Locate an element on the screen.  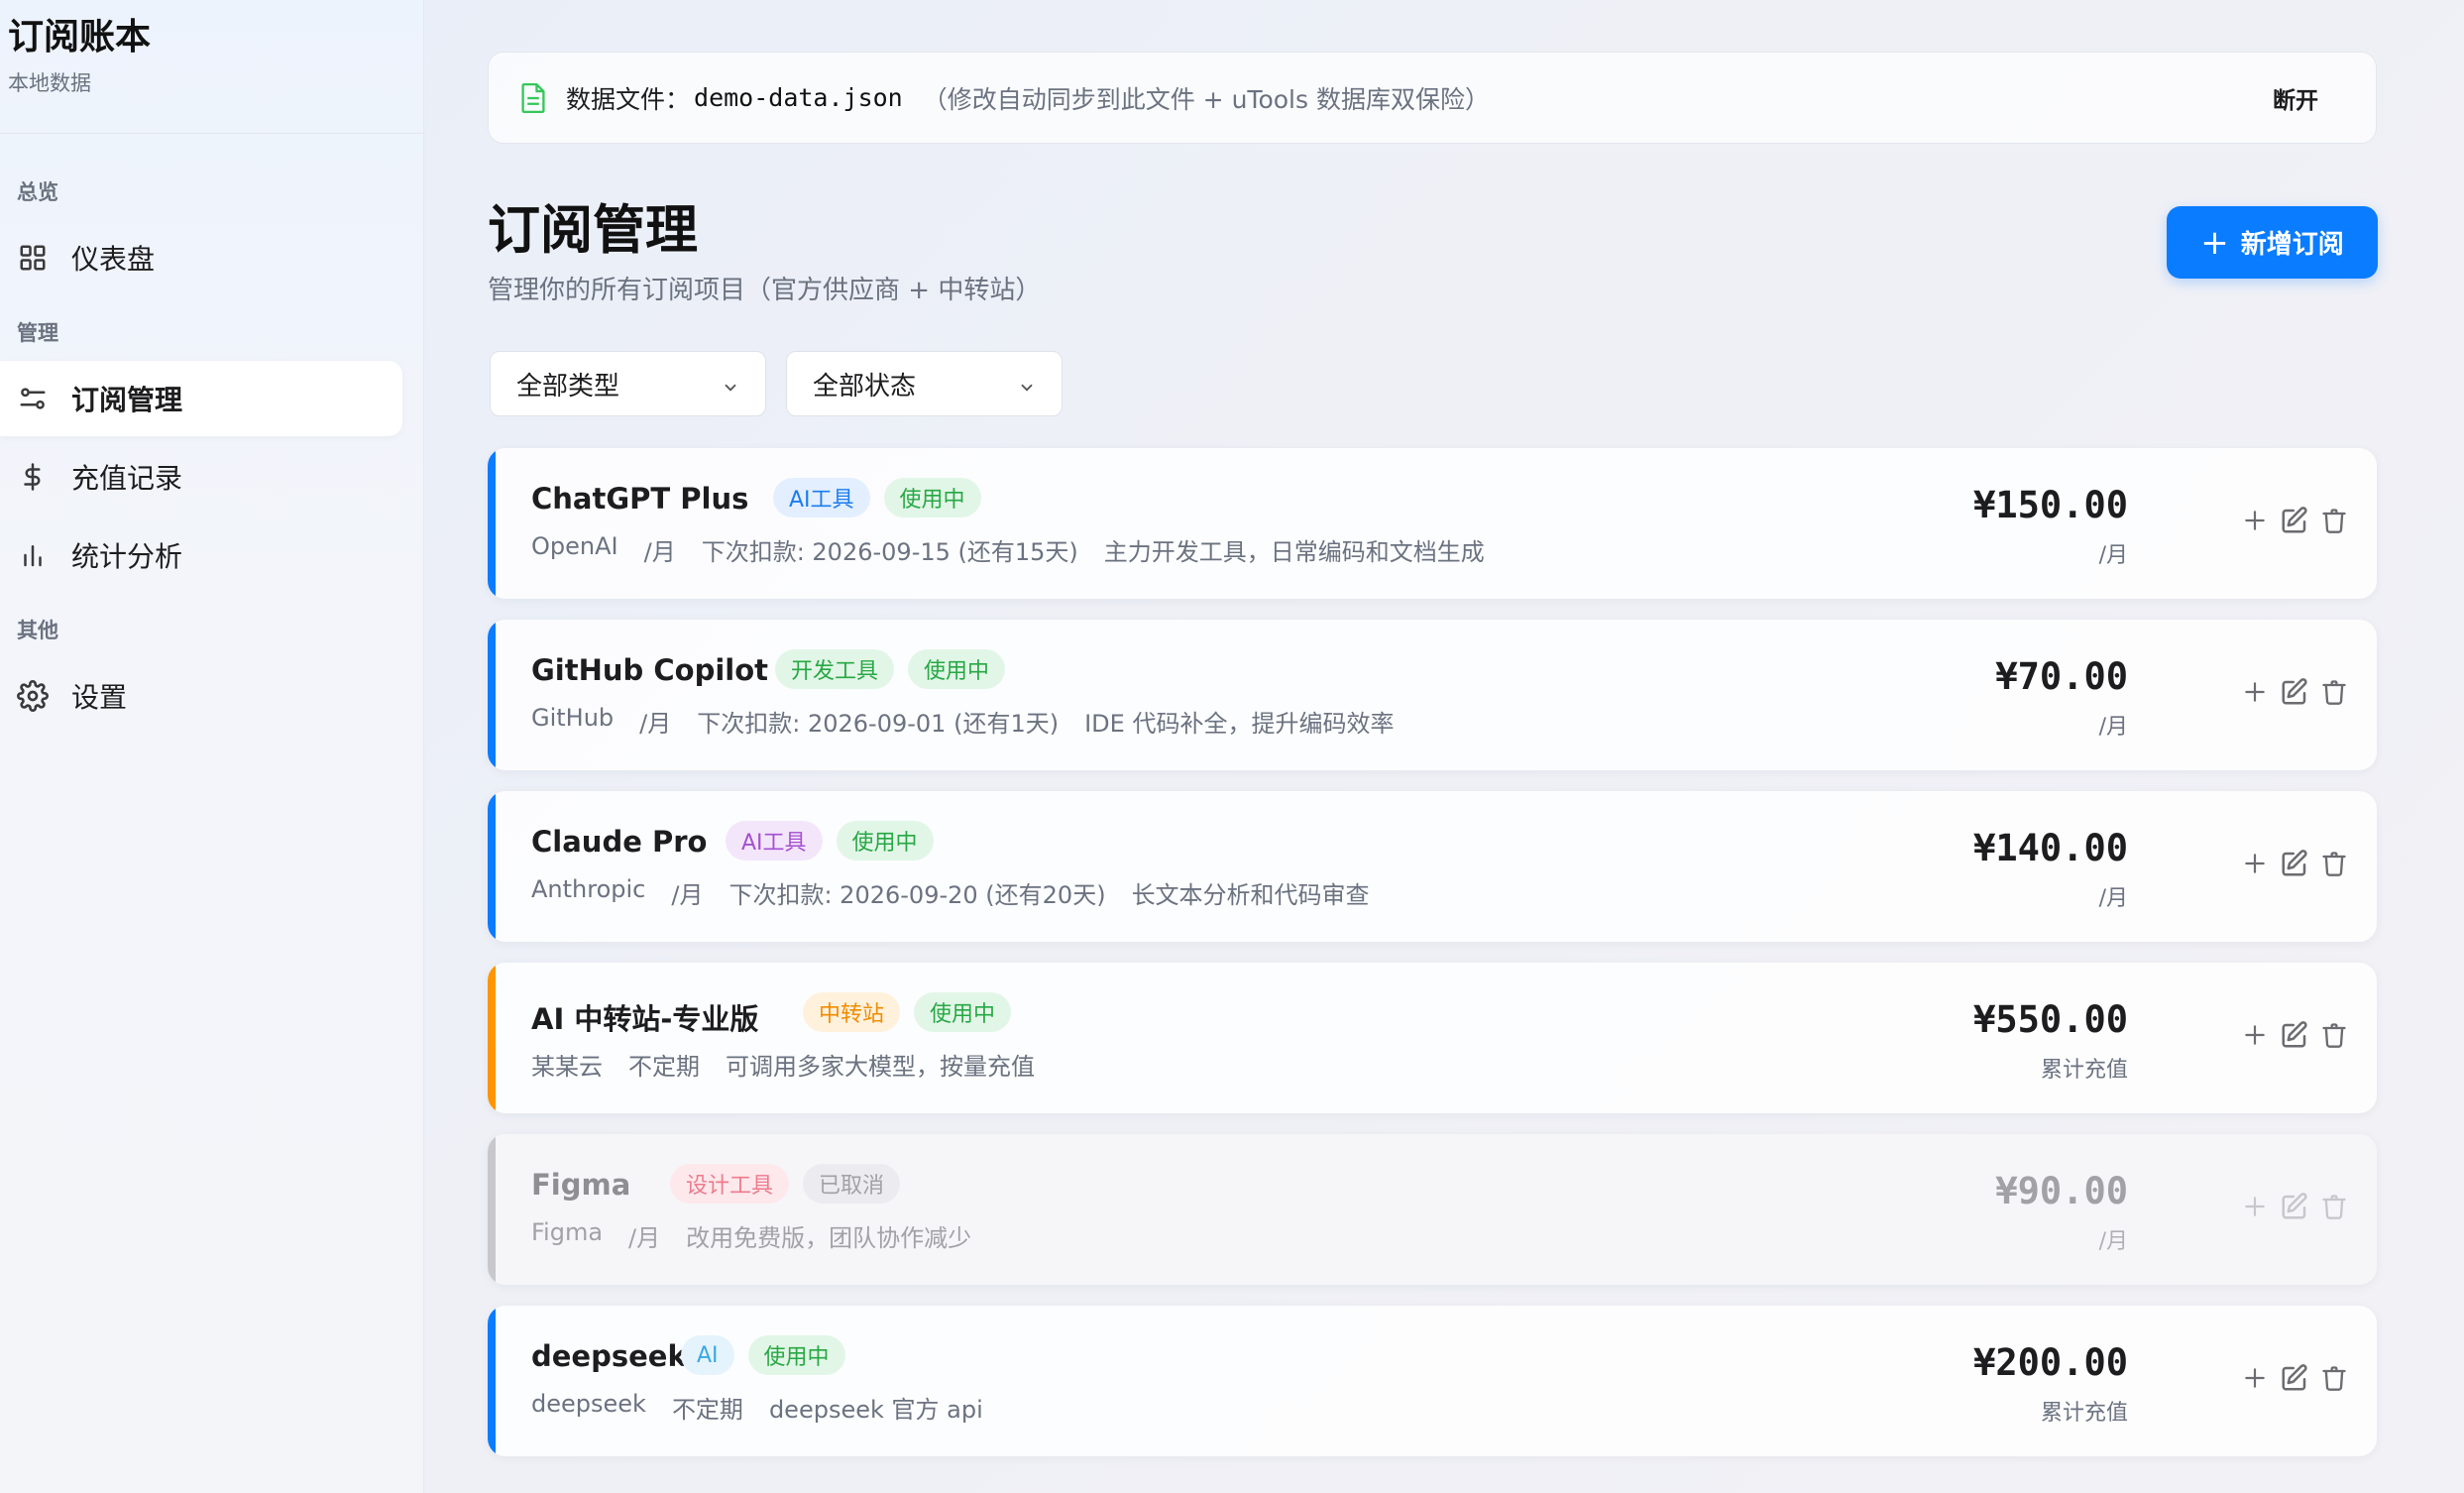
file-icon is located at coordinates (534, 97).